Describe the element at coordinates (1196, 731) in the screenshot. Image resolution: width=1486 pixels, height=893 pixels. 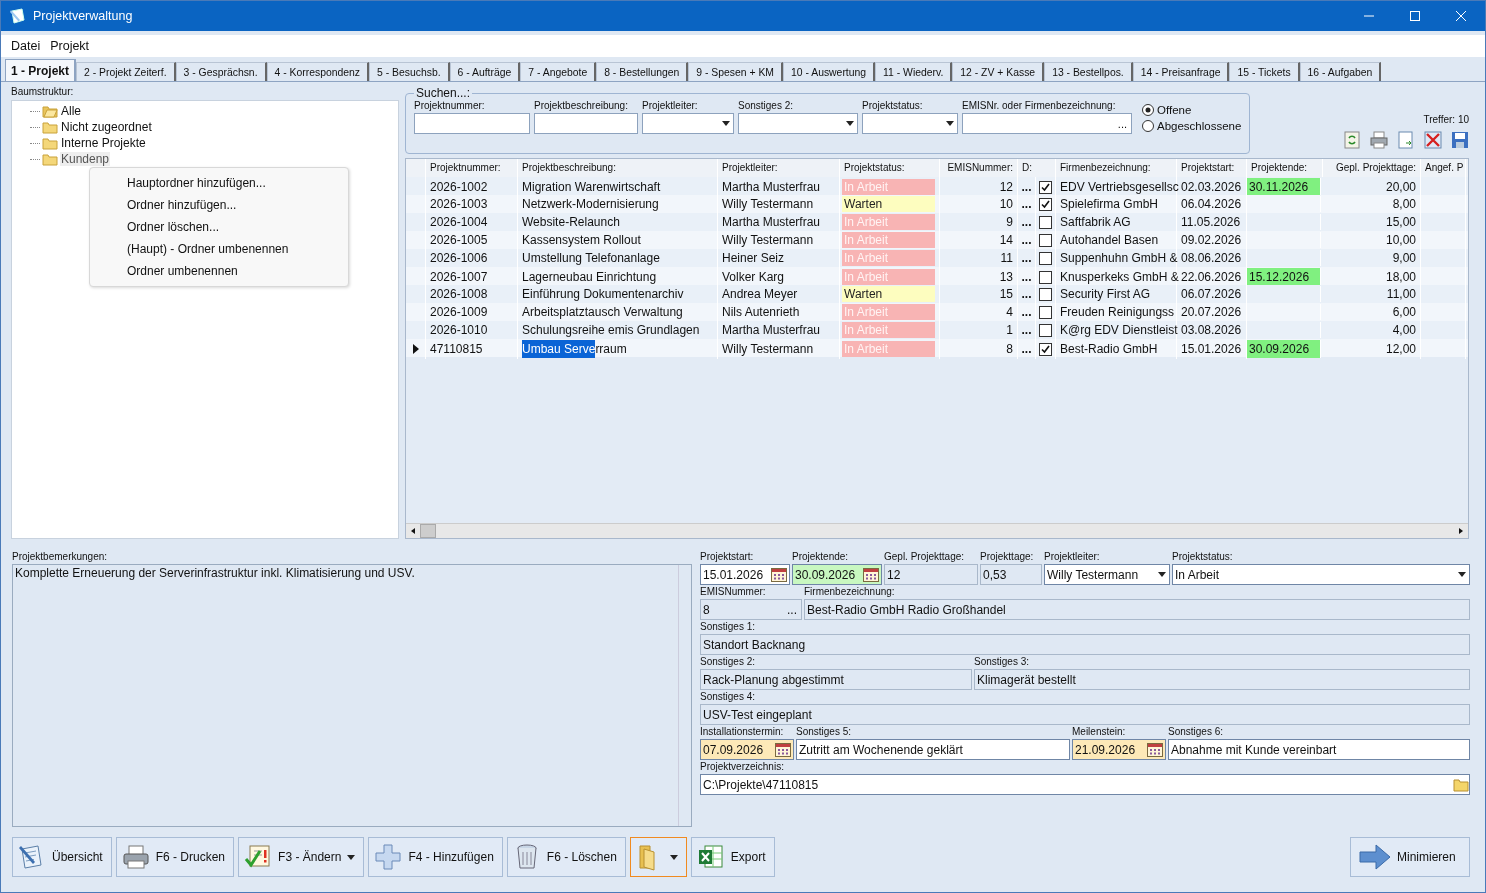
I see `field-label: Sonstiges 6:` at that location.